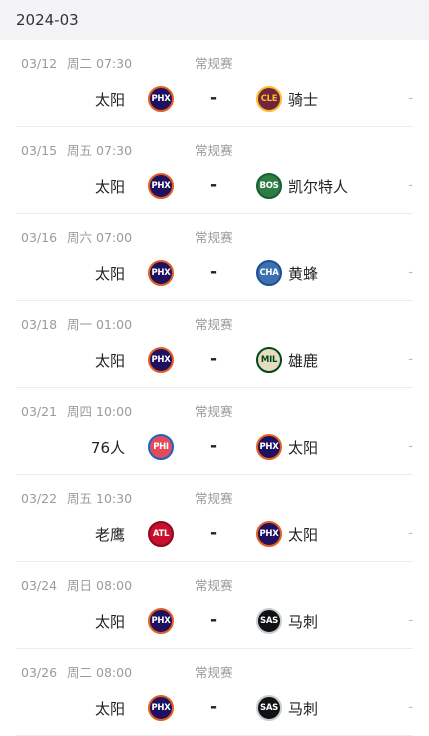 The image size is (429, 736). Describe the element at coordinates (214, 83) in the screenshot. I see `game-item: 03/12 周二 07:30 常规赛 太阳 PHX - CLE 骑士 -` at that location.